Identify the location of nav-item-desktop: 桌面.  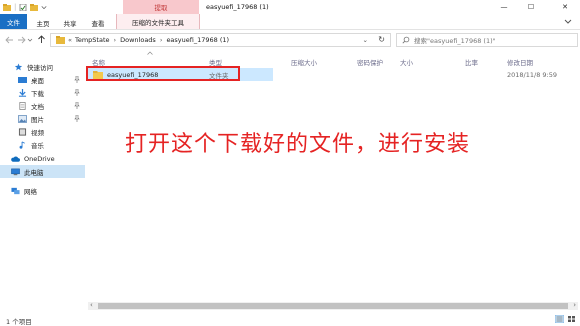
(42, 79).